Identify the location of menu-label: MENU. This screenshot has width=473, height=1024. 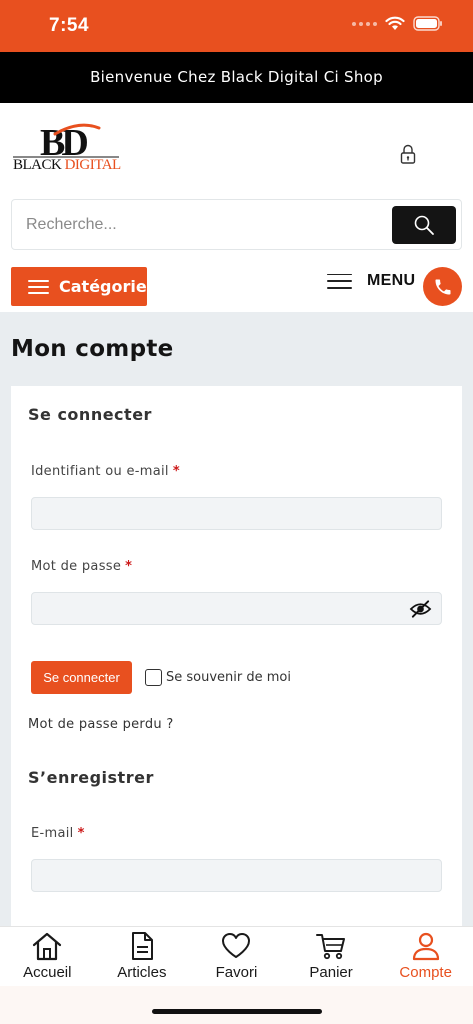
(391, 280).